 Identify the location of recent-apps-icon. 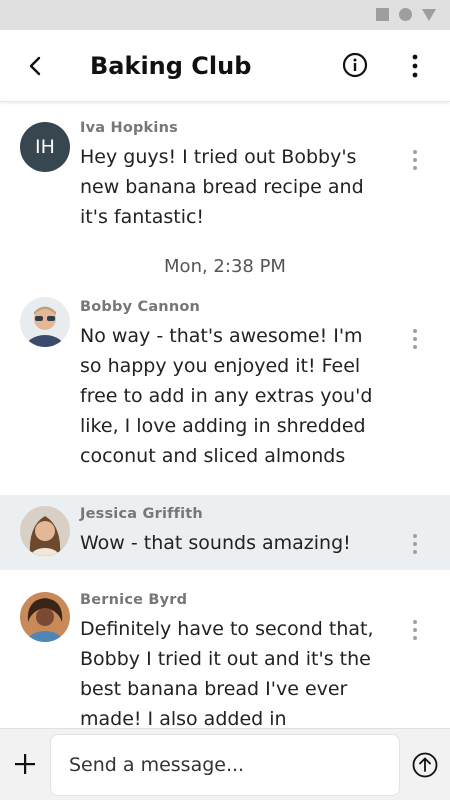
(382, 14).